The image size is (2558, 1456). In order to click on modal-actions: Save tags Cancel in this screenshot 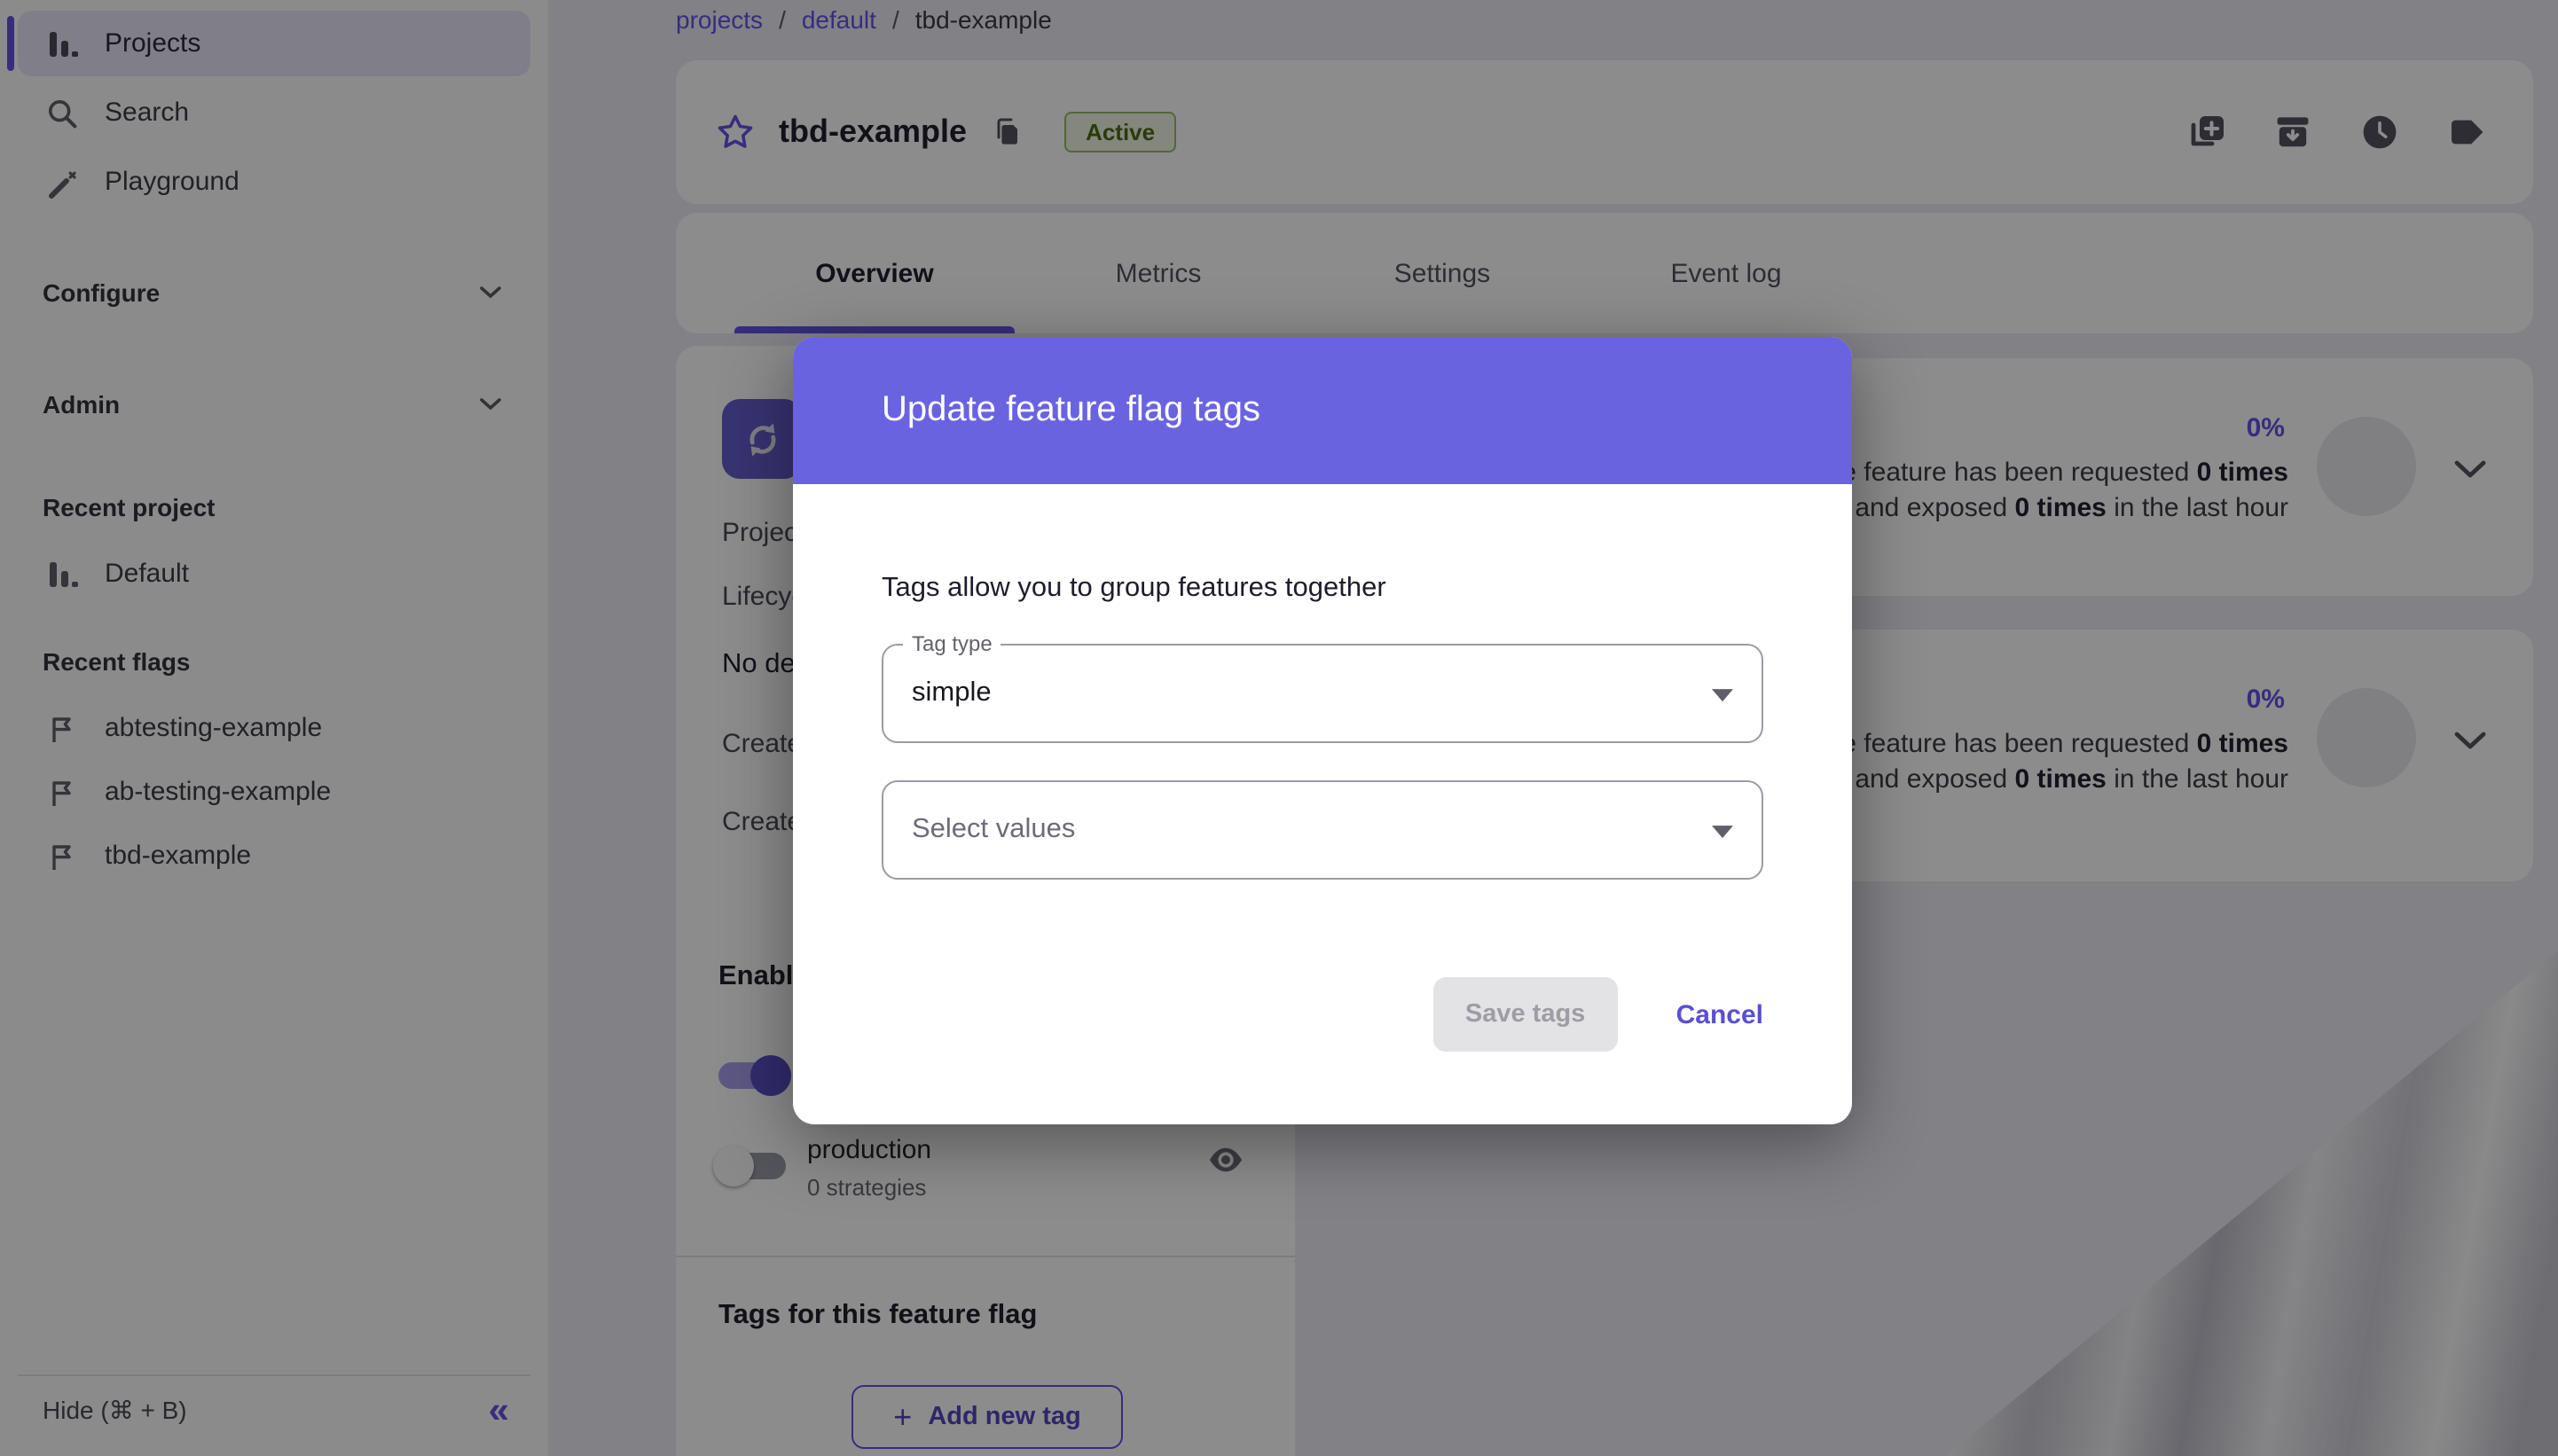, I will do `click(1322, 1014)`.